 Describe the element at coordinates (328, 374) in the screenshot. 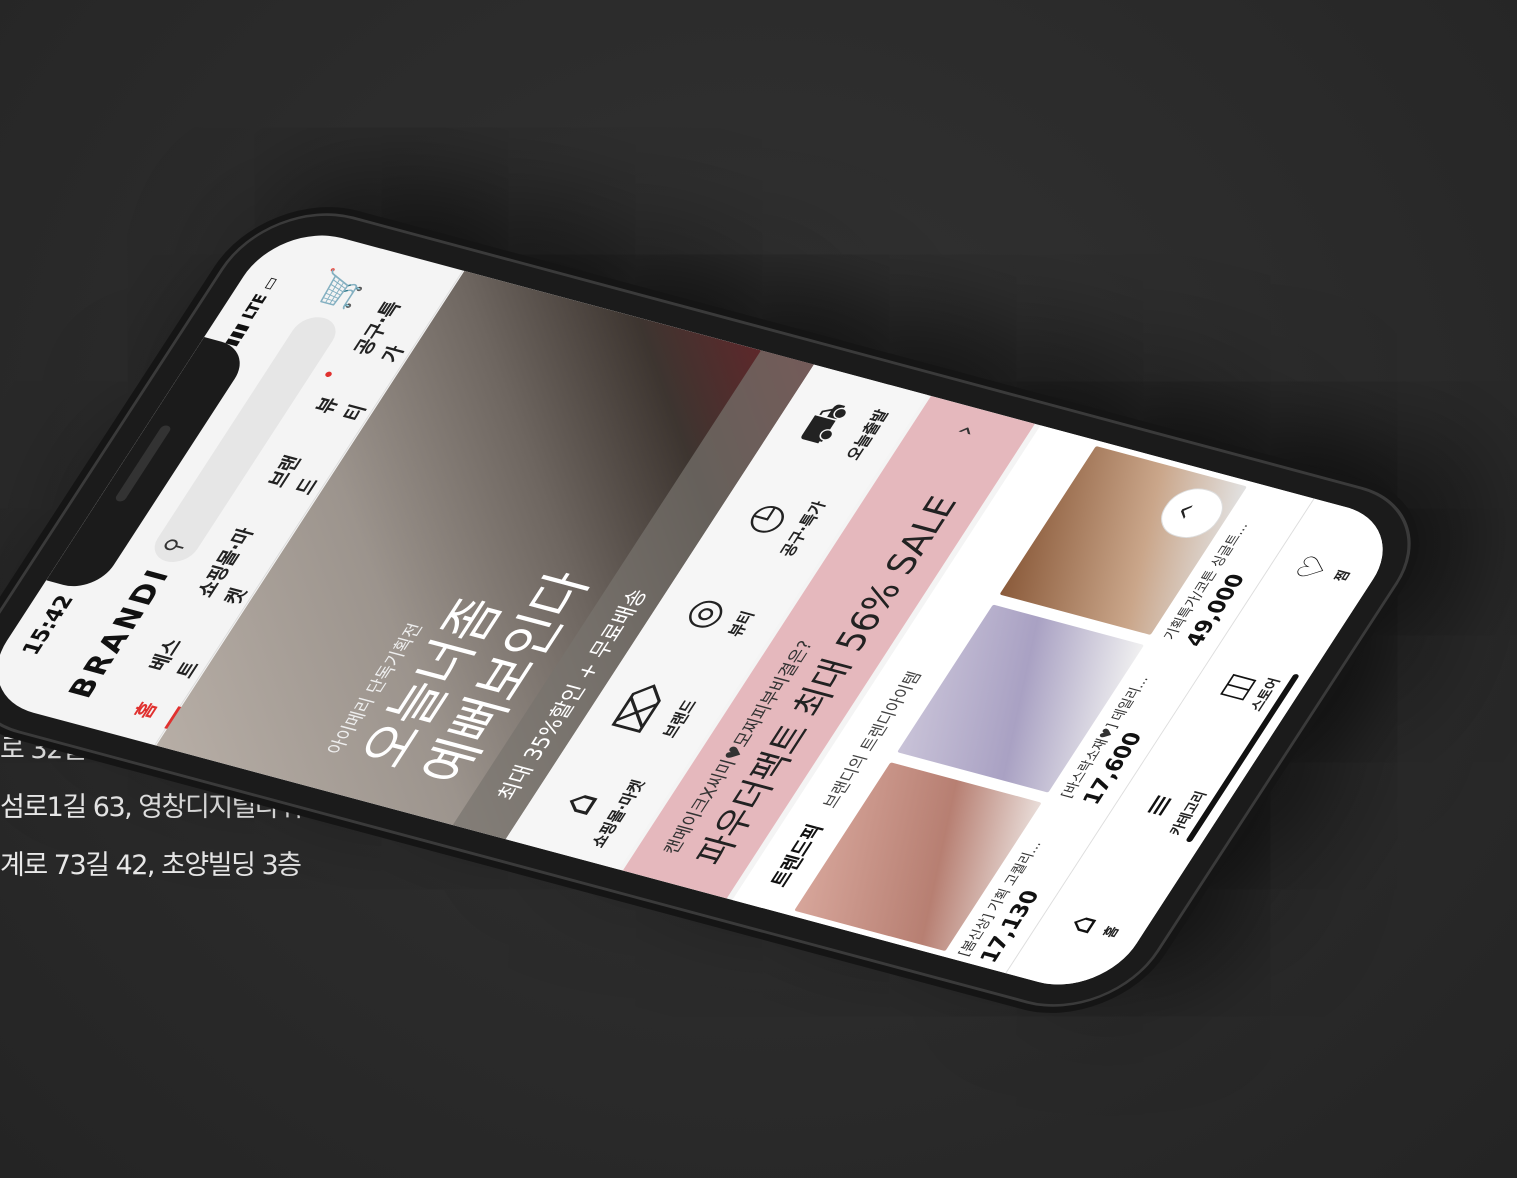

I see `new-dot` at that location.